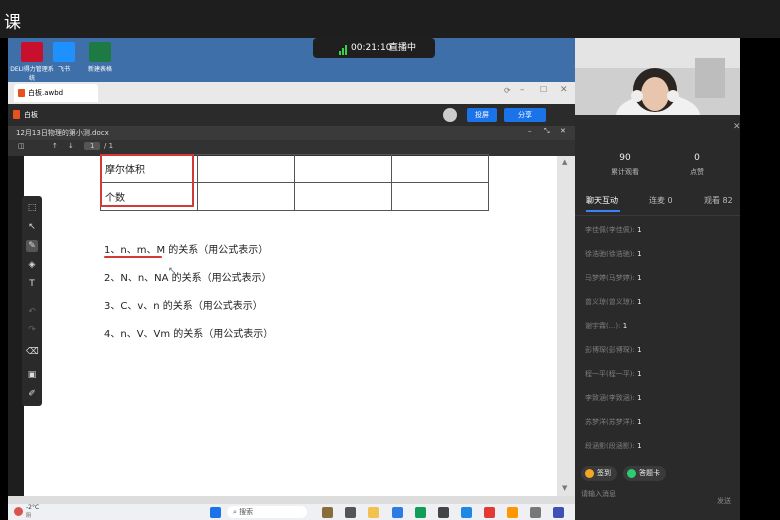 Image resolution: width=780 pixels, height=520 pixels. Describe the element at coordinates (558, 512) in the screenshot. I see `app-icon-whiteboard` at that location.